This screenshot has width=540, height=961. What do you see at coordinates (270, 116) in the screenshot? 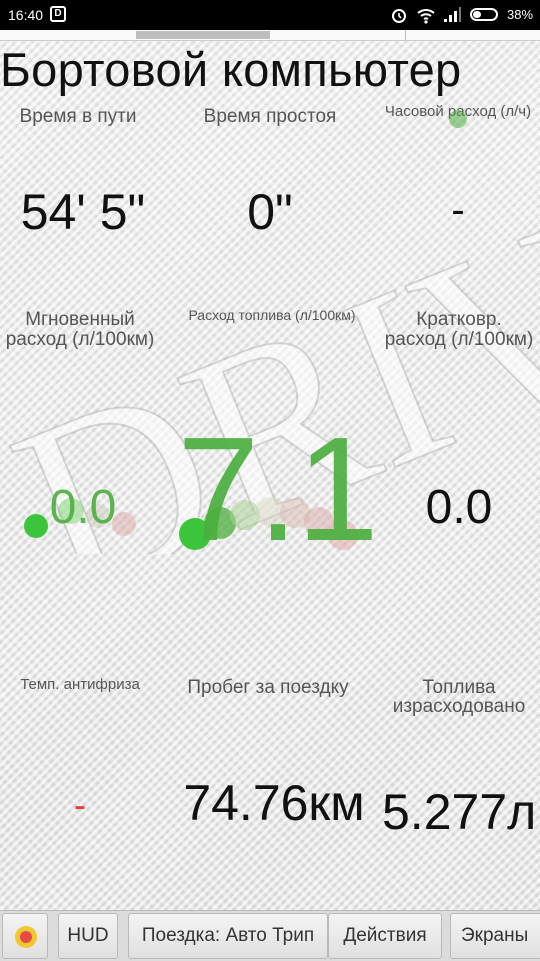
I see `idle-time-label: Время простоя` at bounding box center [270, 116].